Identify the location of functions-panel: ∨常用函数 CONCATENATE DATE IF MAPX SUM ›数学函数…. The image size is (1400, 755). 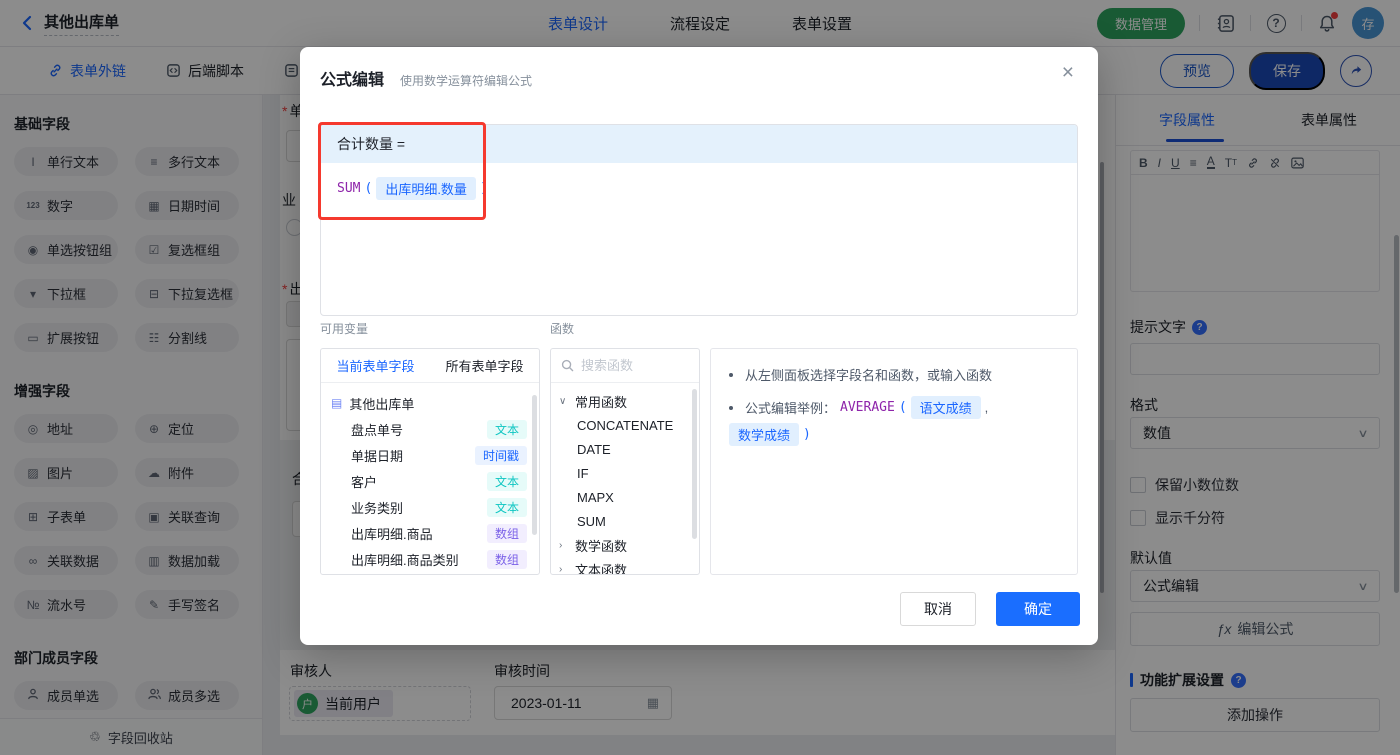
(625, 461).